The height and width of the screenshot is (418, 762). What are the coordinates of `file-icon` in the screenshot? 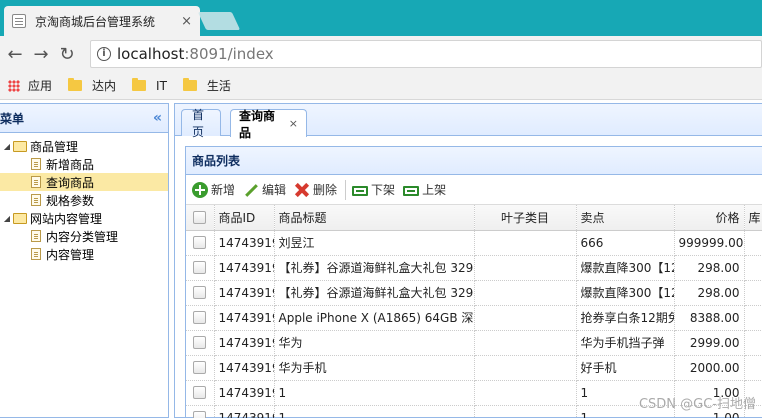 It's located at (36, 236).